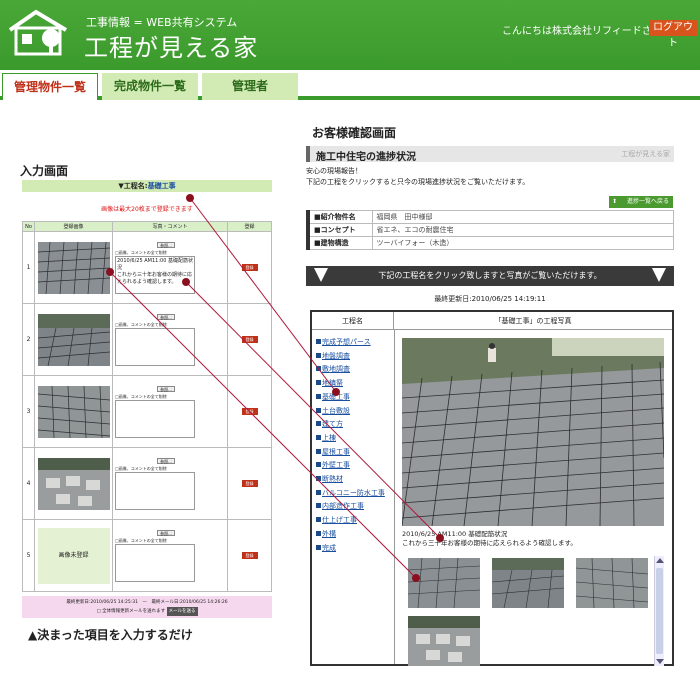 The width and height of the screenshot is (700, 700). I want to click on stage-link: 完成予想パース, so click(355, 343).